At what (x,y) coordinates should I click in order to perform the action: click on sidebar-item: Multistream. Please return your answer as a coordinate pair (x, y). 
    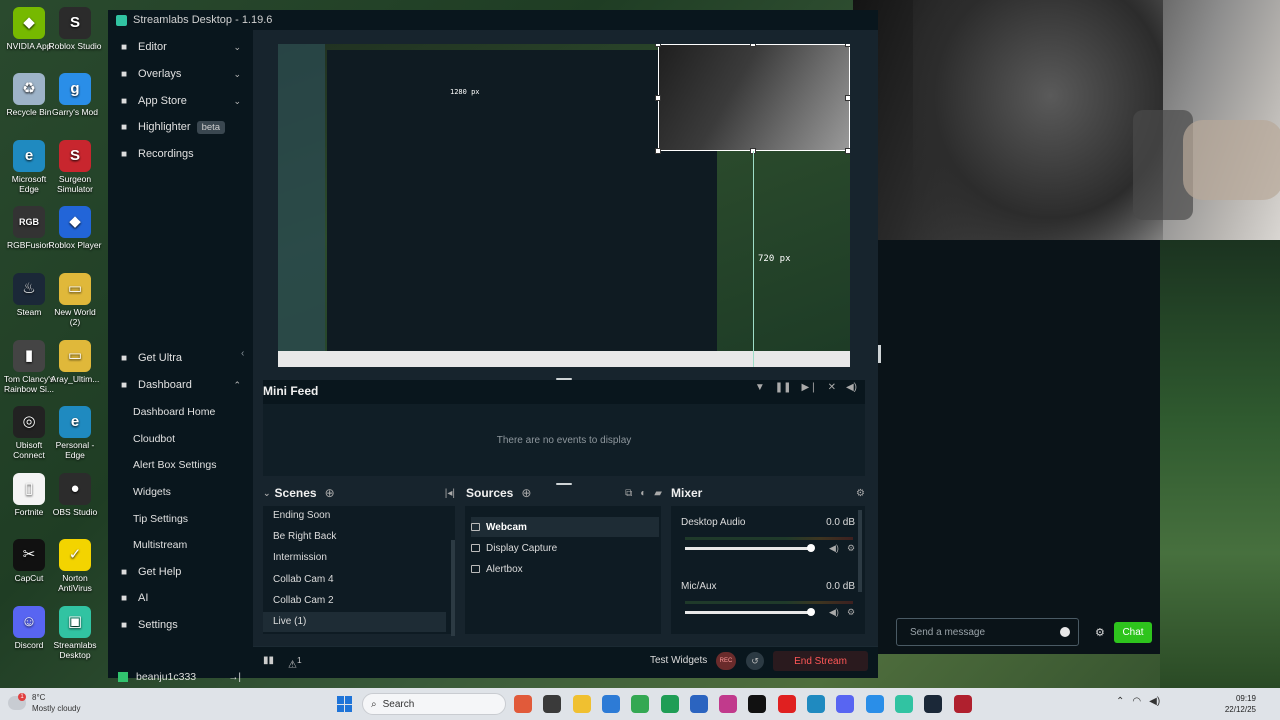
    Looking at the image, I should click on (180, 545).